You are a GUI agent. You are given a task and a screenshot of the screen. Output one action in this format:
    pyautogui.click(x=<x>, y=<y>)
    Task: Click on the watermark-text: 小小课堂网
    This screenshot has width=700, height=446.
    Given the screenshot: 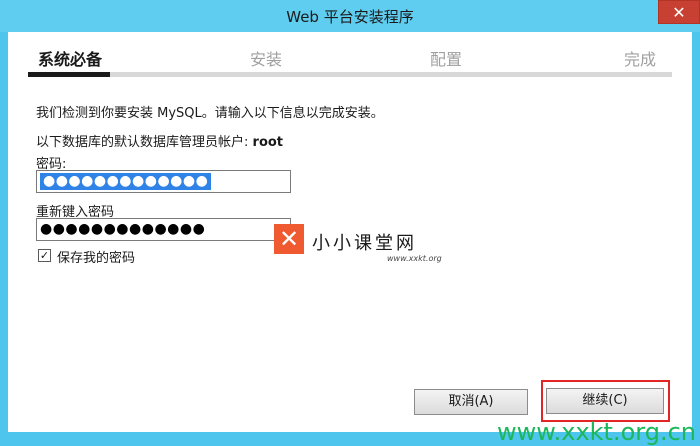 What is the action you would take?
    pyautogui.click(x=364, y=243)
    